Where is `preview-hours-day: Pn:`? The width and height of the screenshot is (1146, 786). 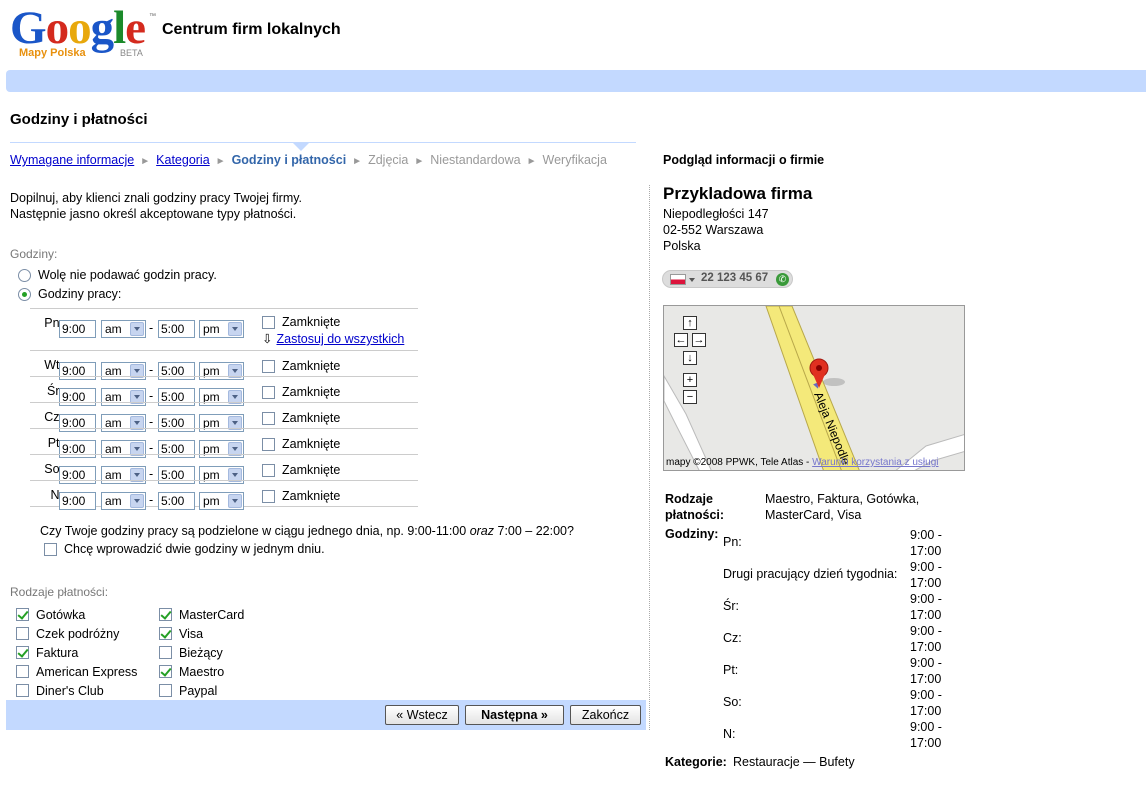 preview-hours-day: Pn: is located at coordinates (732, 542).